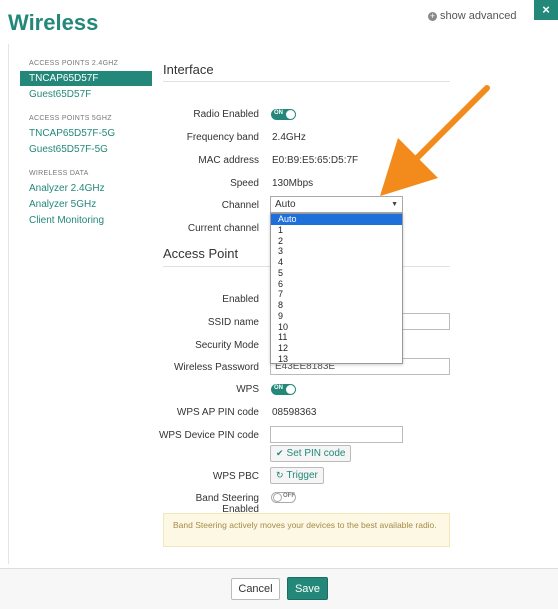  Describe the element at coordinates (289, 137) in the screenshot. I see `frequency-band-value: 2.4GHz` at that location.